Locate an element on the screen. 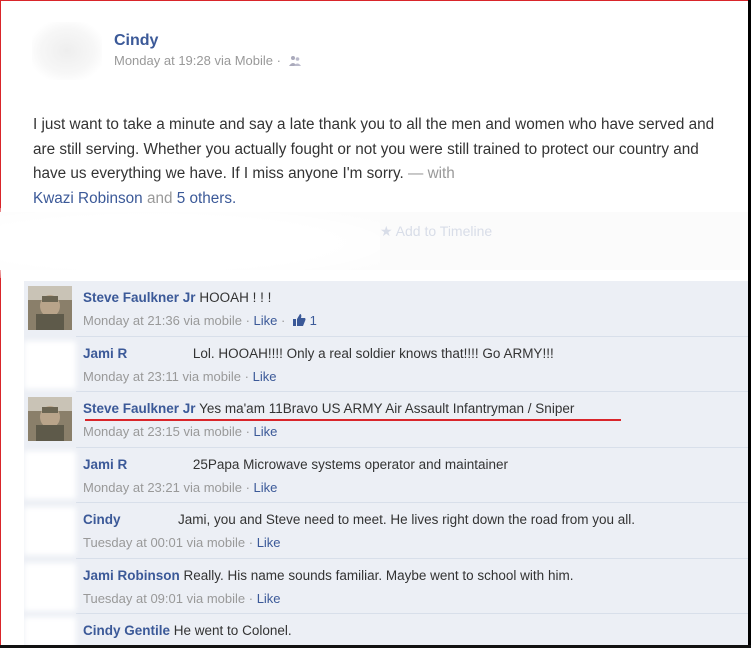 The height and width of the screenshot is (669, 751). comment-meta: Monday at 23:11 via mobile · Like is located at coordinates (180, 376).